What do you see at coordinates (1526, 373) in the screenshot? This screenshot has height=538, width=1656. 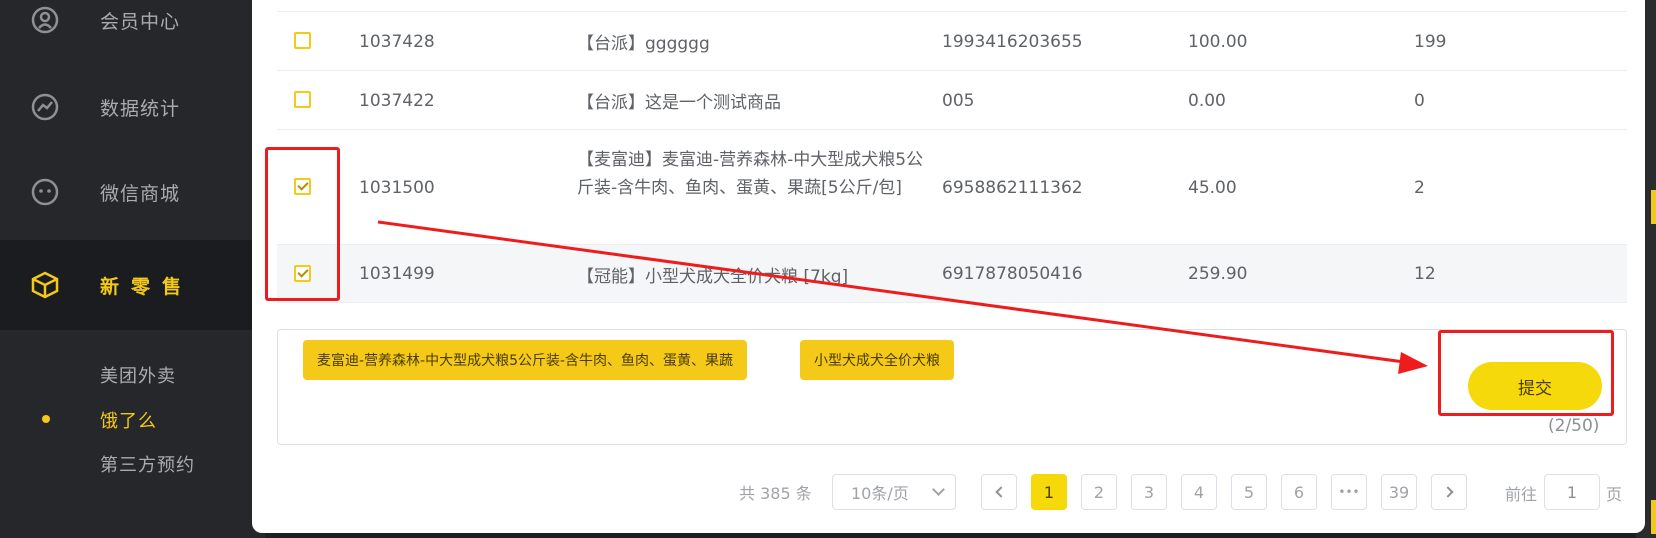 I see `annotation-highlight-submit` at bounding box center [1526, 373].